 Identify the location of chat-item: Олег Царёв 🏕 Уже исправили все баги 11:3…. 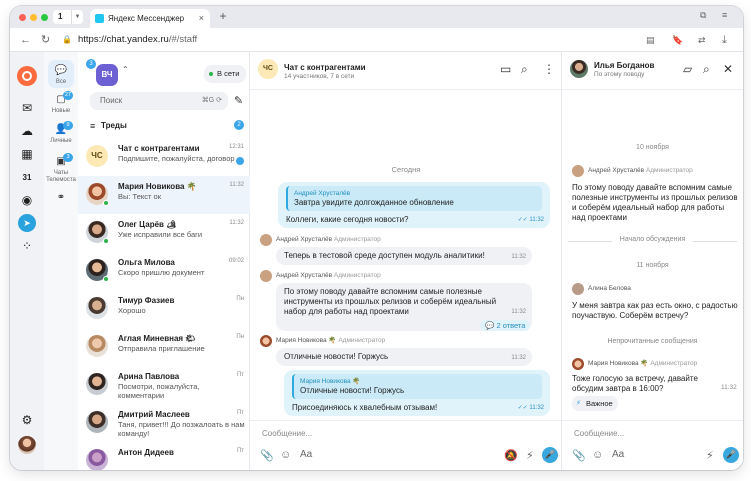
(164, 233).